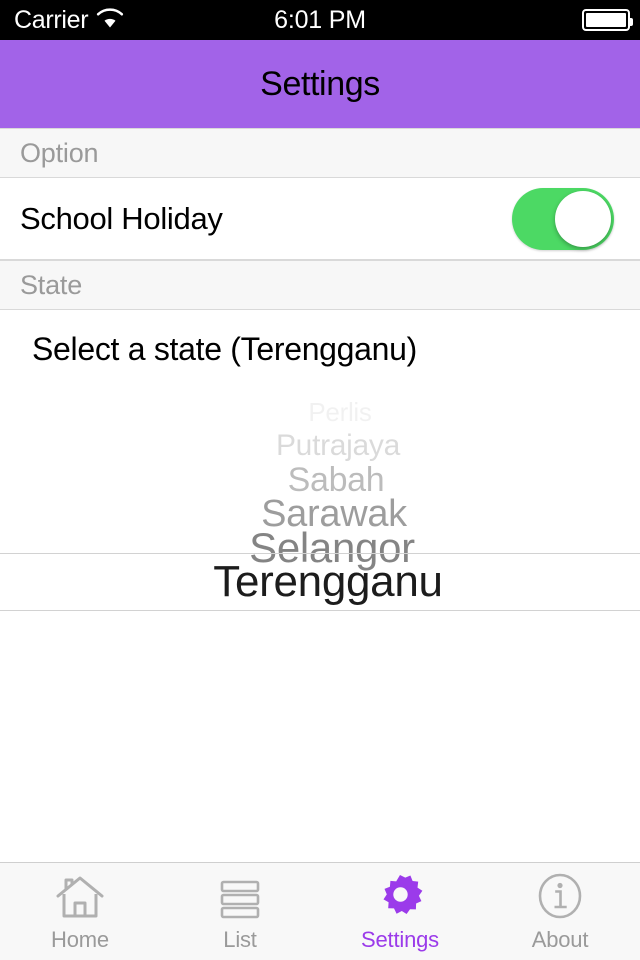  I want to click on picker-selection-line-top, so click(320, 553).